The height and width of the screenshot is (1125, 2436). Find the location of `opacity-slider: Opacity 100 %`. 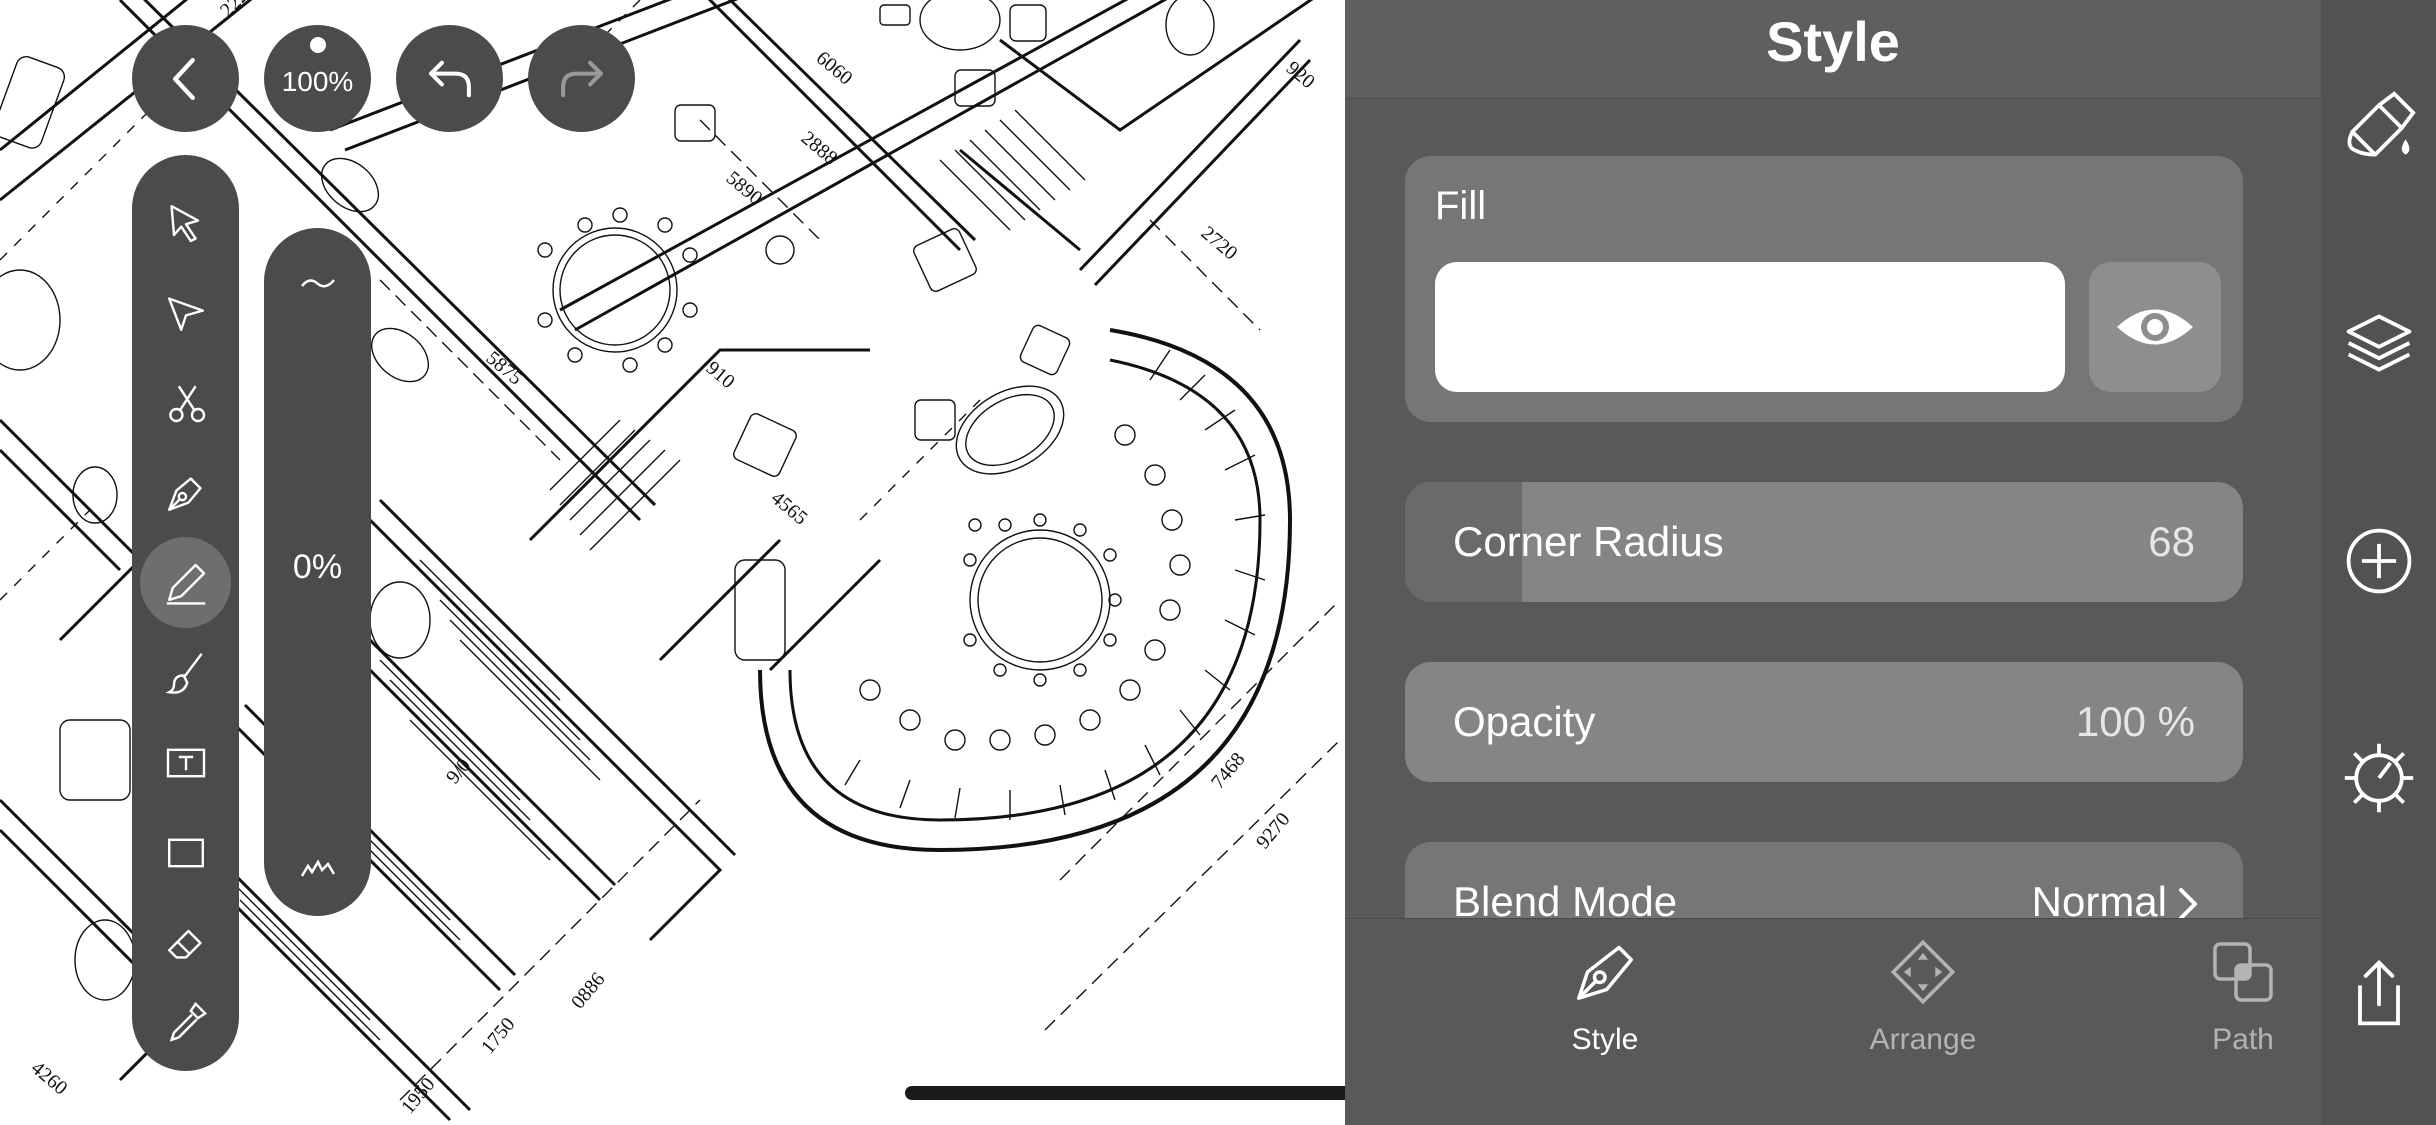

opacity-slider: Opacity 100 % is located at coordinates (1824, 722).